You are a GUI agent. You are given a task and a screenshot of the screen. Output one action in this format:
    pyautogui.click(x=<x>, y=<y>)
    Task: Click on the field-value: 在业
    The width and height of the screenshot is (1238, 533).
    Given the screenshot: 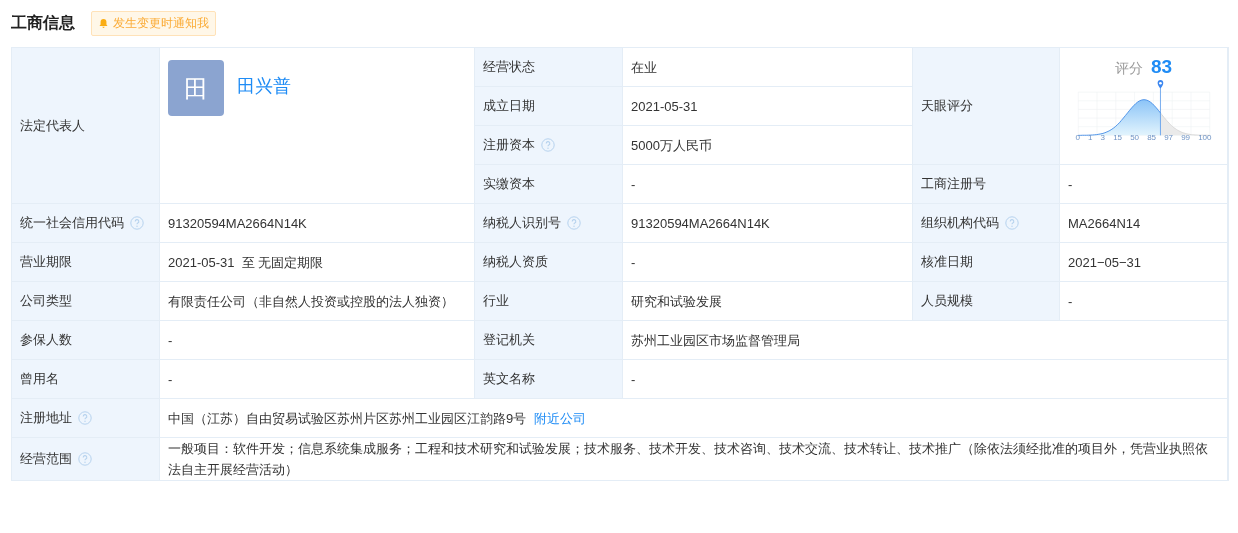 What is the action you would take?
    pyautogui.click(x=767, y=67)
    